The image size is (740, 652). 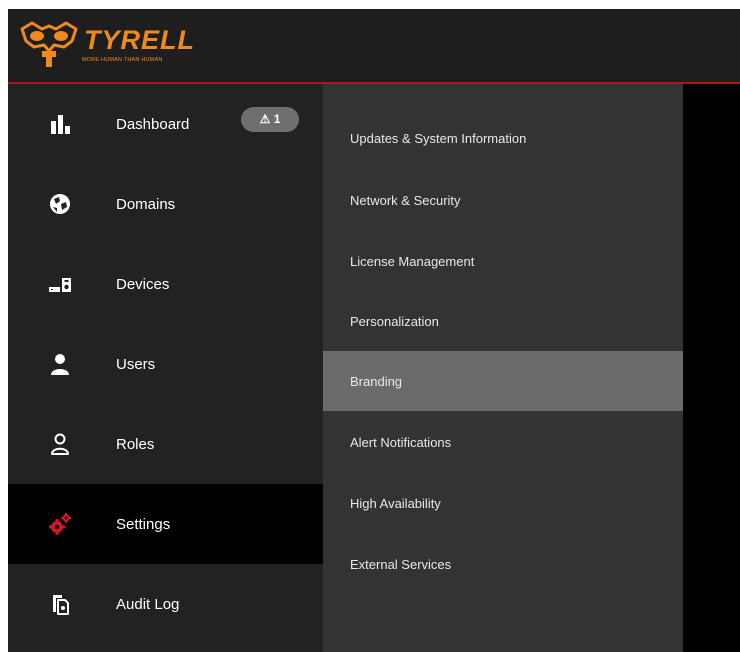 I want to click on sidebar-item-label: Devices, so click(x=143, y=284).